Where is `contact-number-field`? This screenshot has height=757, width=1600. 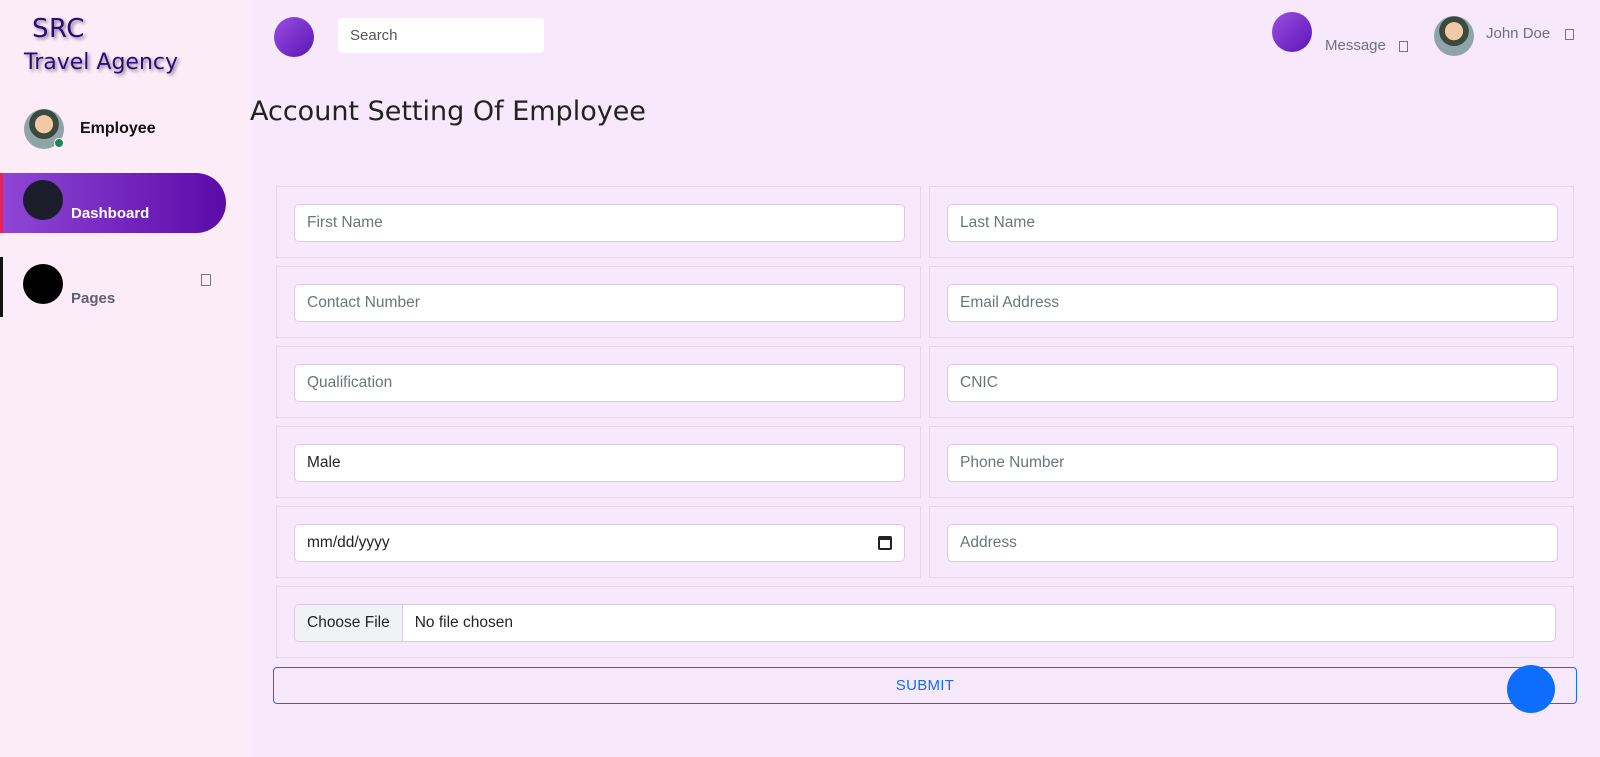 contact-number-field is located at coordinates (599, 303).